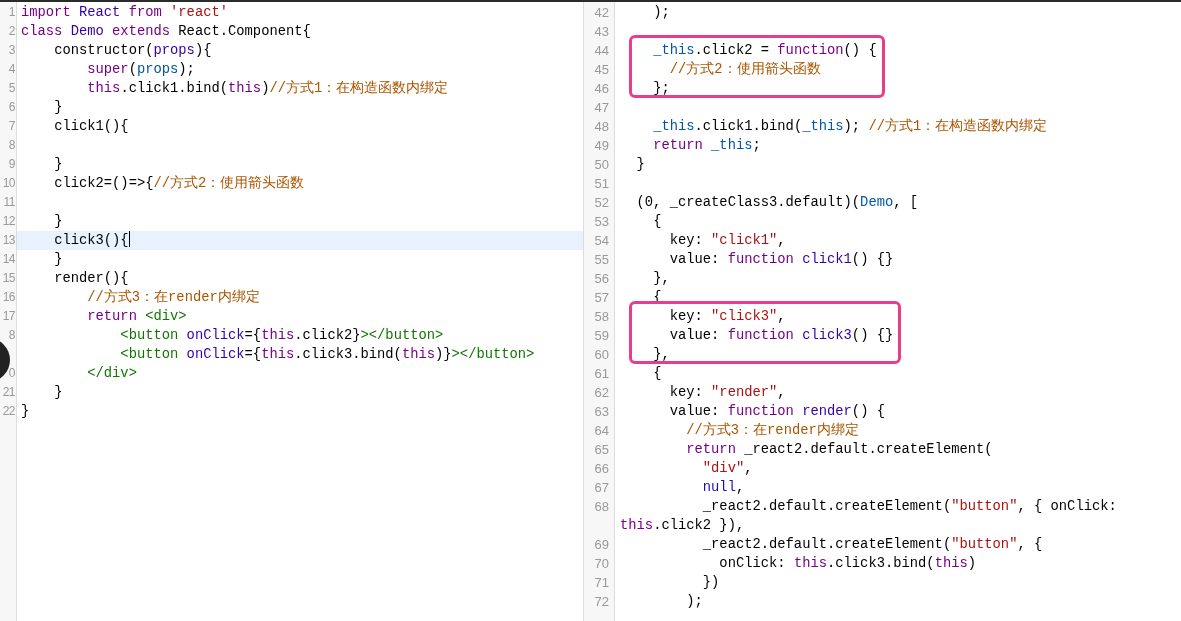 The width and height of the screenshot is (1181, 621). I want to click on line-number: 15, so click(8, 278).